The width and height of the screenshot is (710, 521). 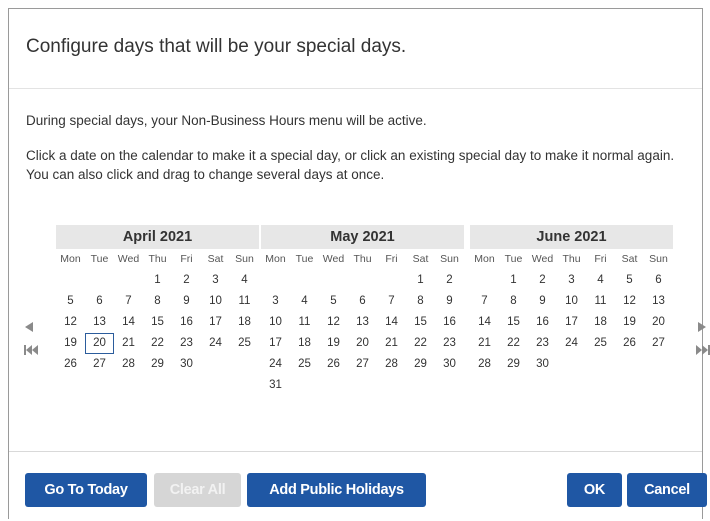 I want to click on ok-button: OK, so click(x=594, y=490).